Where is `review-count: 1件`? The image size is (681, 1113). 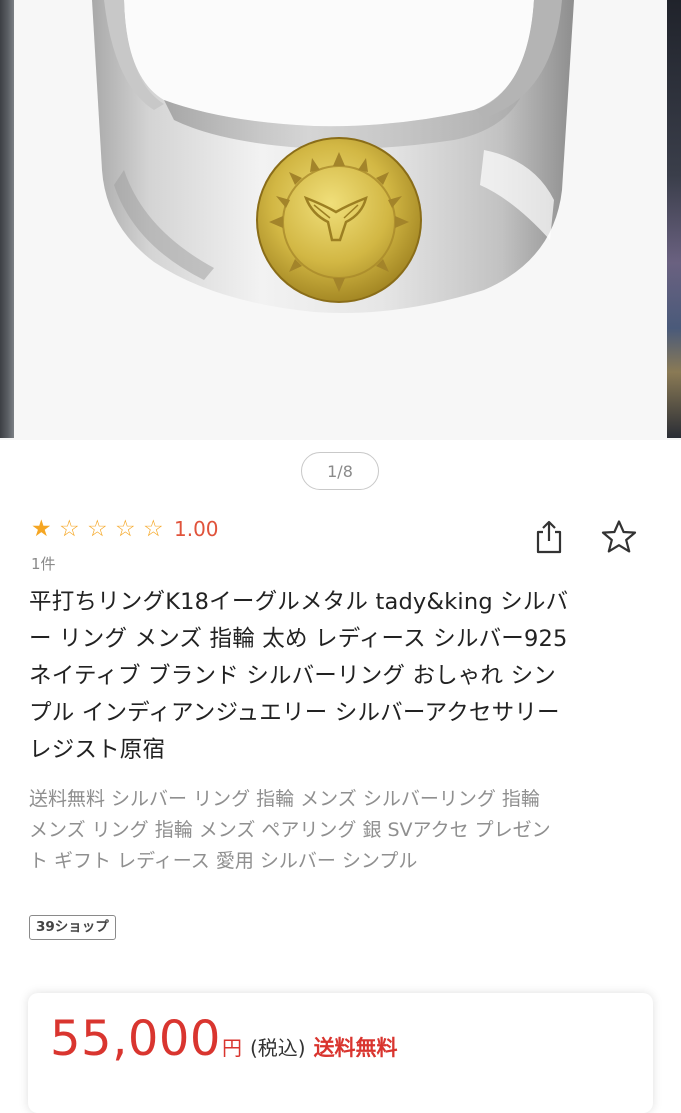 review-count: 1件 is located at coordinates (43, 563).